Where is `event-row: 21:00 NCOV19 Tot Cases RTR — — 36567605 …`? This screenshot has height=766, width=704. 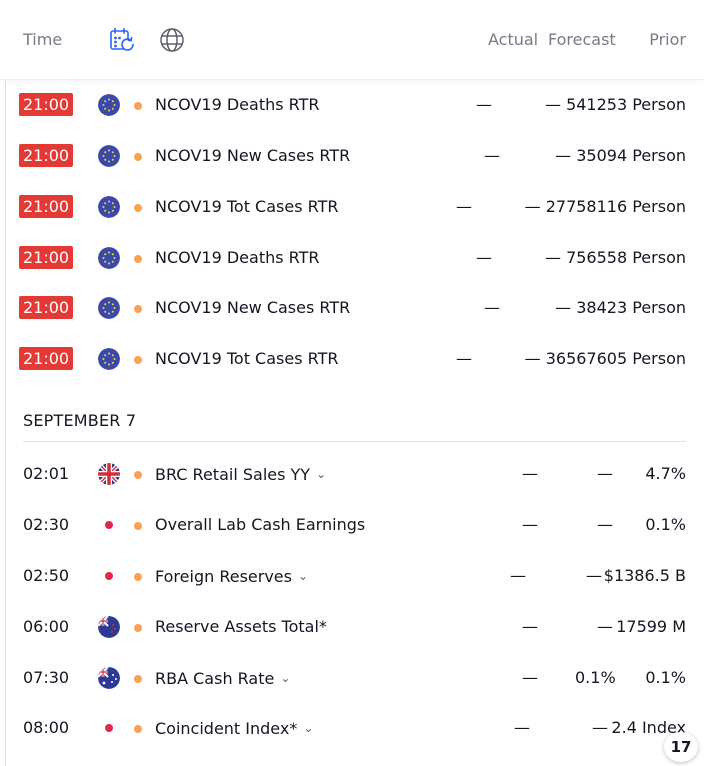
event-row: 21:00 NCOV19 Tot Cases RTR — — 36567605 … is located at coordinates (352, 360).